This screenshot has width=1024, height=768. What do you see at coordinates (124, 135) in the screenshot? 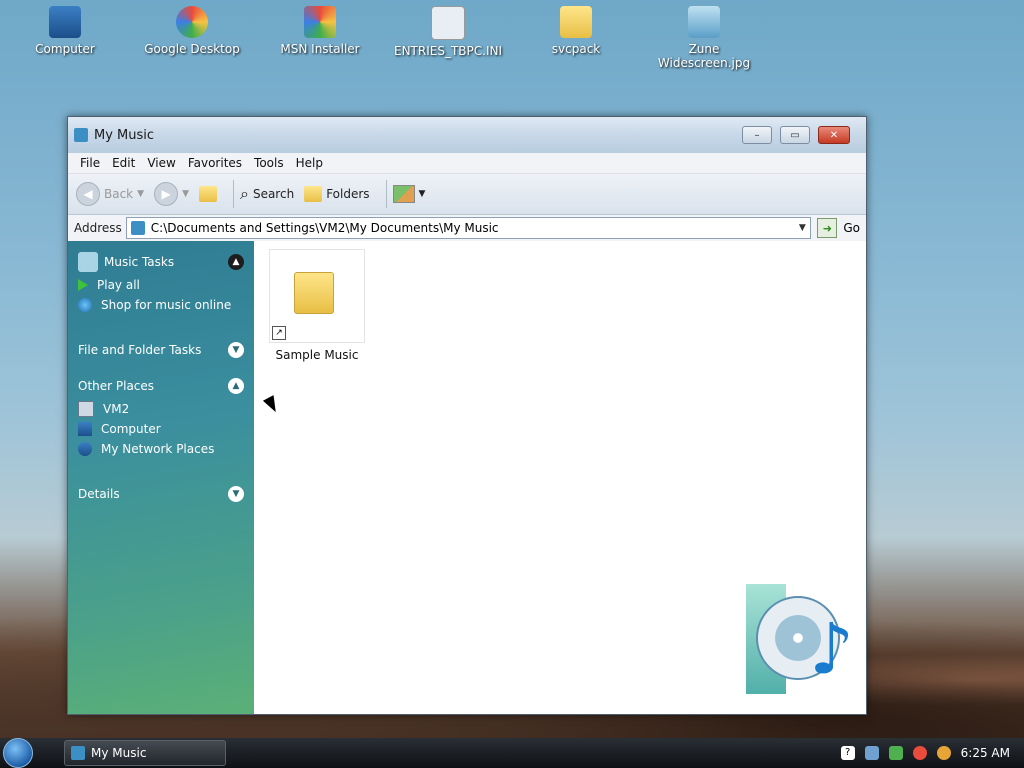
I see `window-title: My Music` at bounding box center [124, 135].